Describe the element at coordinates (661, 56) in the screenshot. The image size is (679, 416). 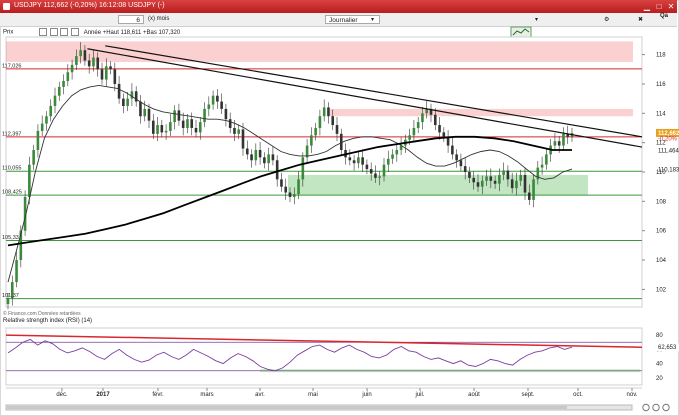
I see `y-tick-label: 118` at that location.